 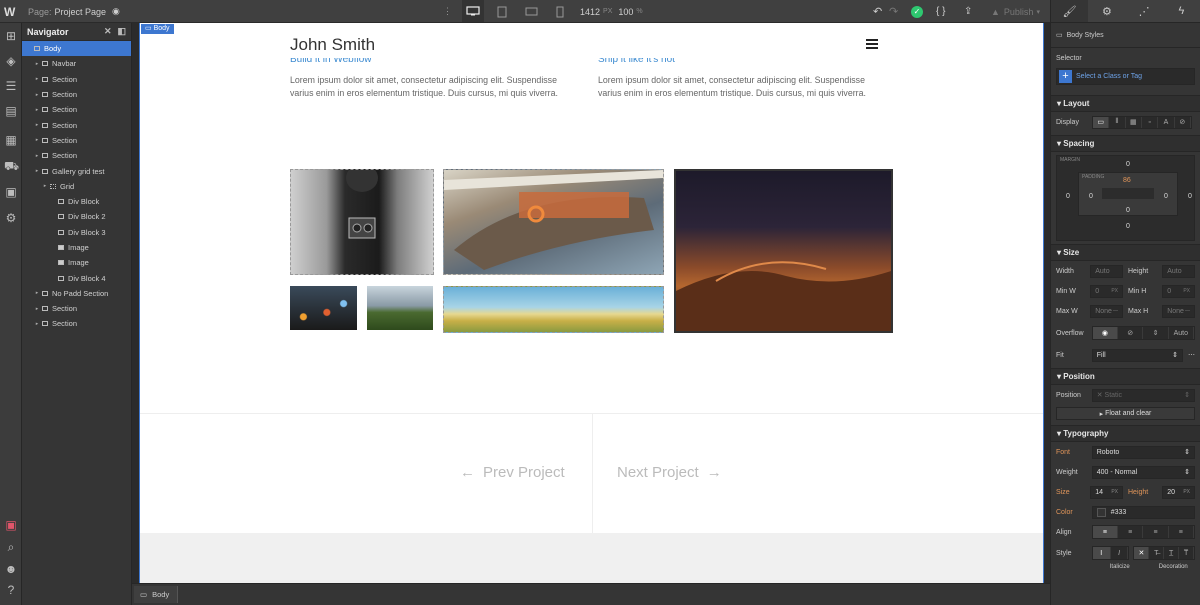 I want to click on pages-icon: ▤, so click(x=11, y=111).